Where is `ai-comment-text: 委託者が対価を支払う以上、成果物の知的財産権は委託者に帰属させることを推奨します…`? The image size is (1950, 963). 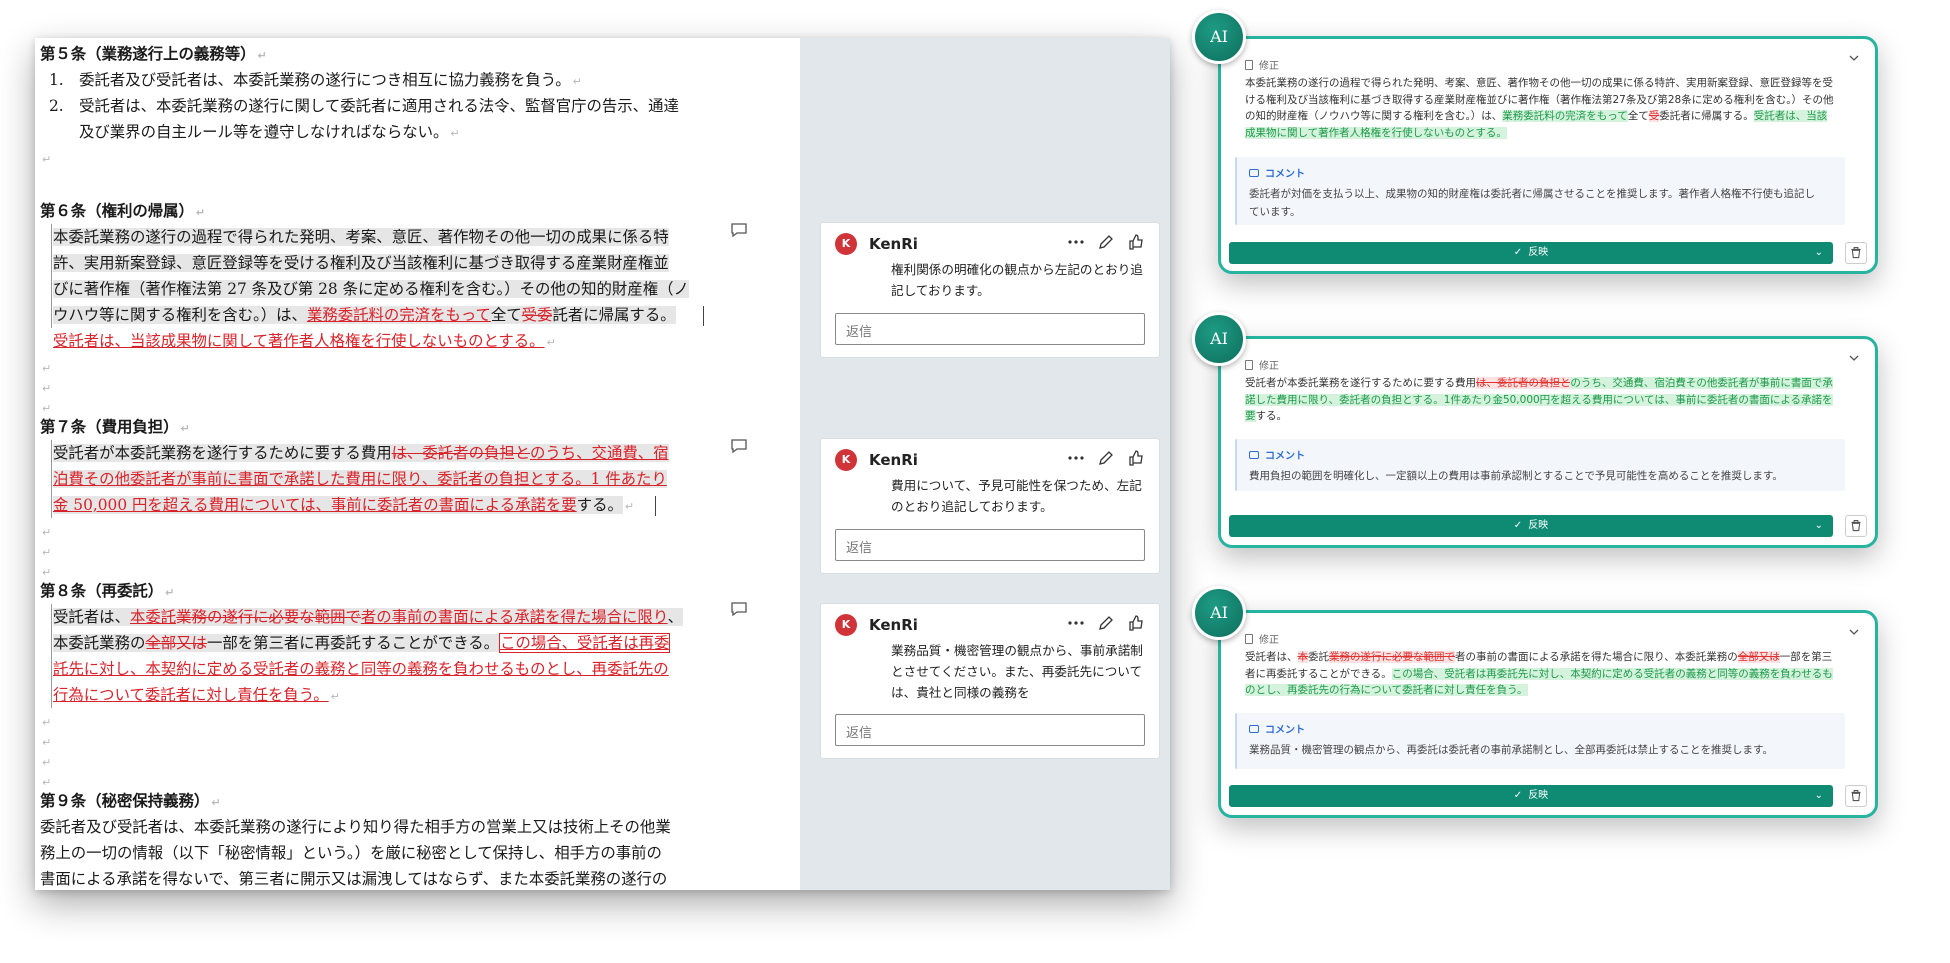 ai-comment-text: 委託者が対価を支払う以上、成果物の知的財産権は委託者に帰属させることを推奨します… is located at coordinates (1532, 203).